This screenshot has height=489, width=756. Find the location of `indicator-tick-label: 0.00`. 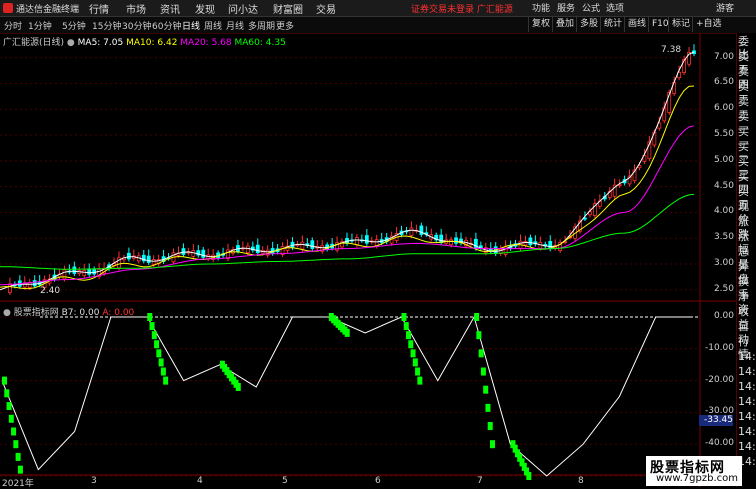

indicator-tick-label: 0.00 is located at coordinates (723, 316).